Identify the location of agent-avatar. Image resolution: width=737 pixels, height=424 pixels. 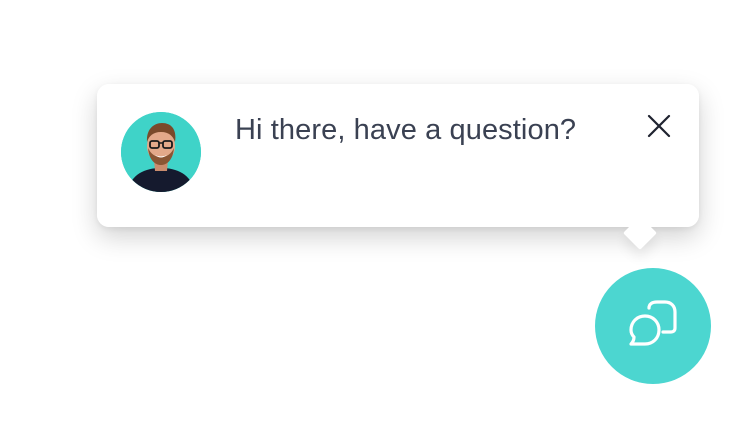
(161, 152).